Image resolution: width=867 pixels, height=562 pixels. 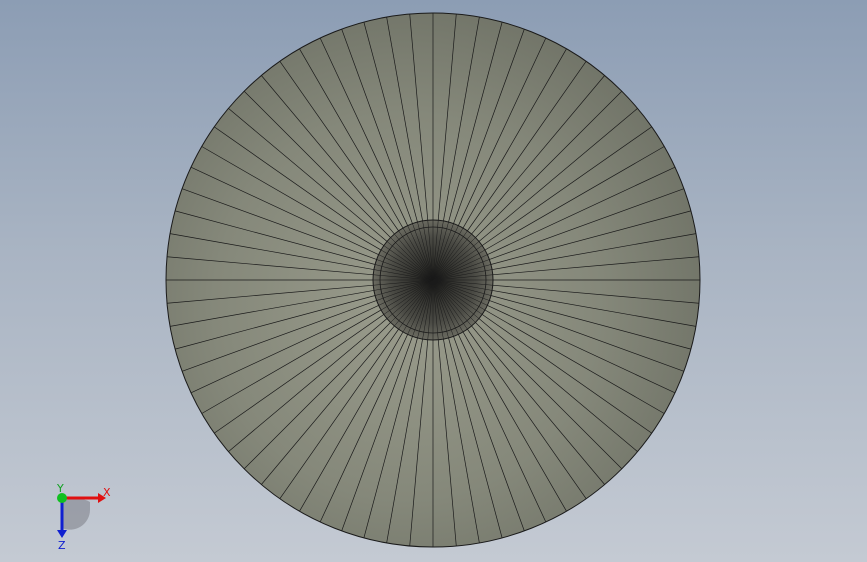 I want to click on inner-bore-edges, so click(x=433, y=280).